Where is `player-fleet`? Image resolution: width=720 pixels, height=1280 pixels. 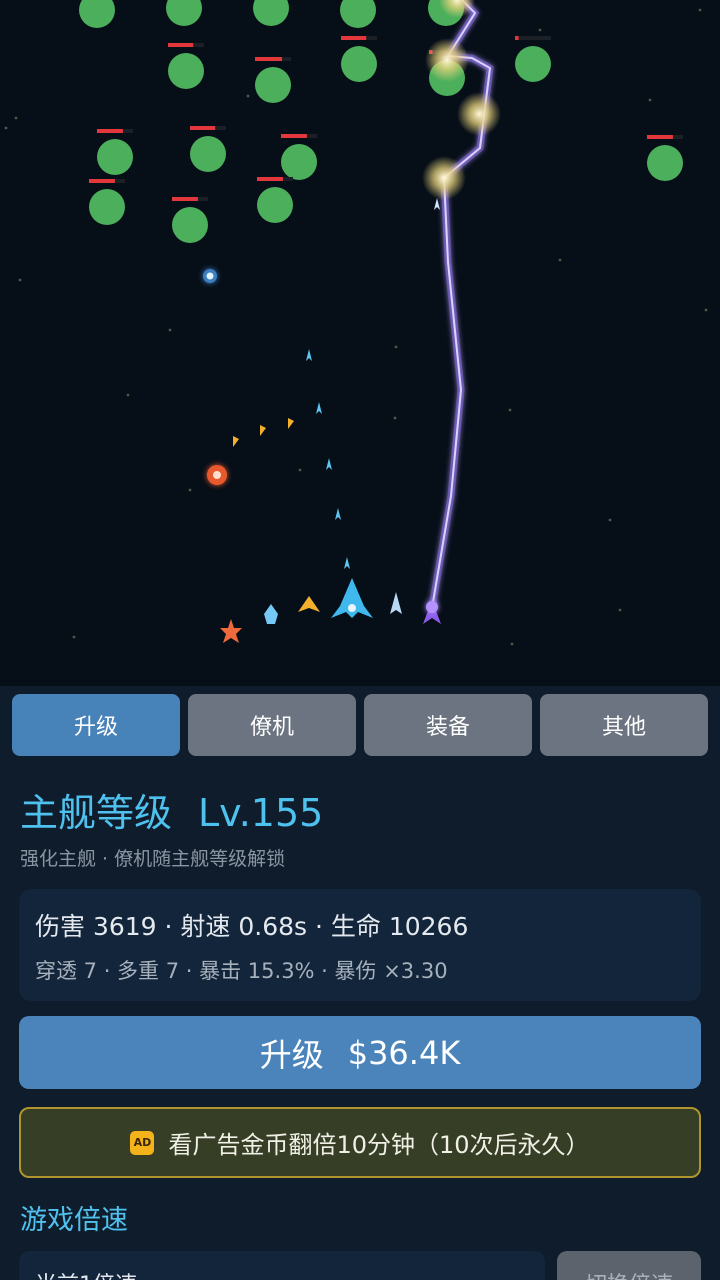 player-fleet is located at coordinates (330, 610).